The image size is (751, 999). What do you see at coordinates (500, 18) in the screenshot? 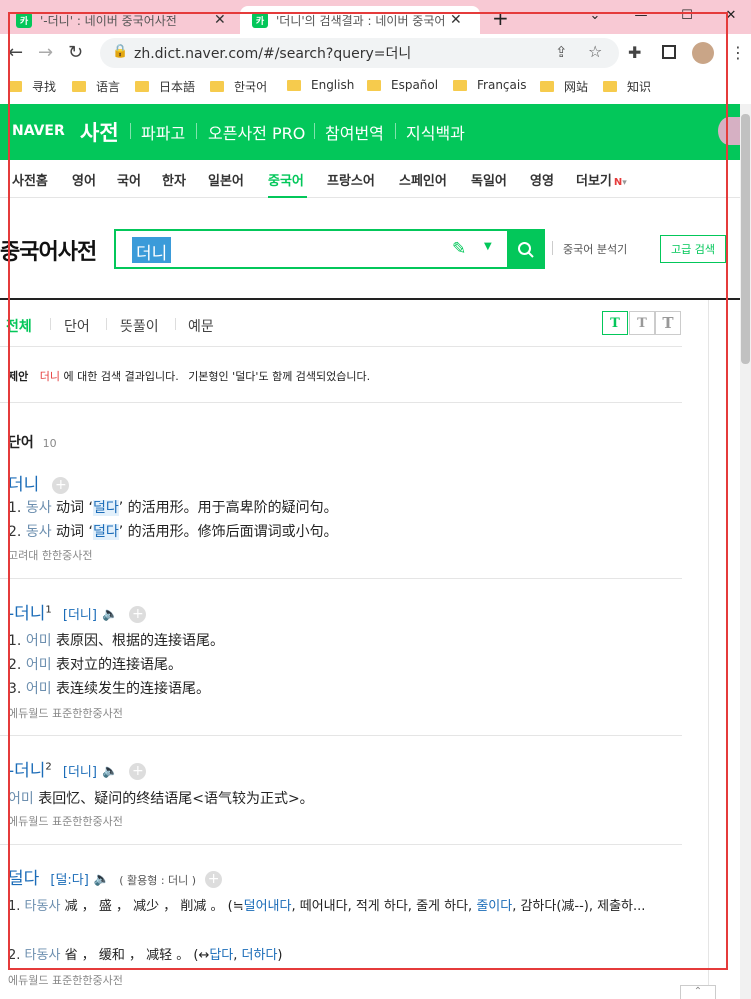
I see `new-tab-button: +` at bounding box center [500, 18].